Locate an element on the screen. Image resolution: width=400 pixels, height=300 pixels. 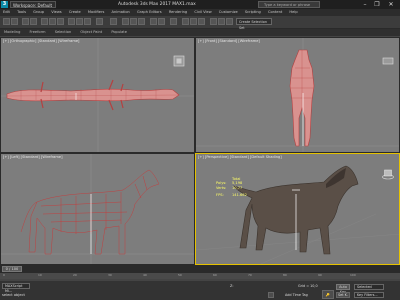
menu-scripting: Scripting is located at coordinates (253, 12).